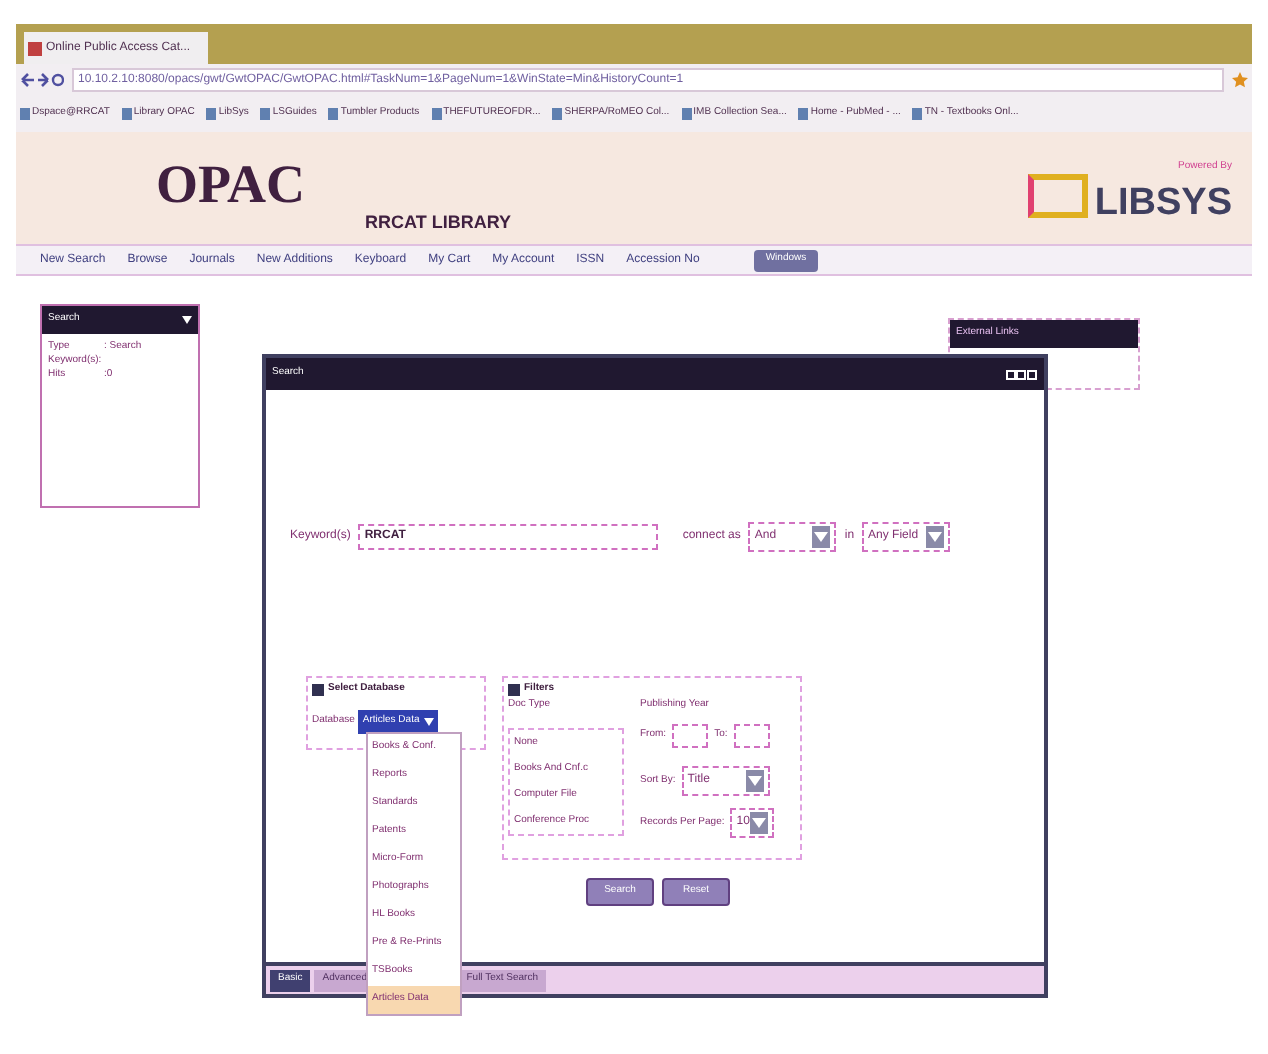  Describe the element at coordinates (751, 736) in the screenshot. I see `to-field` at that location.